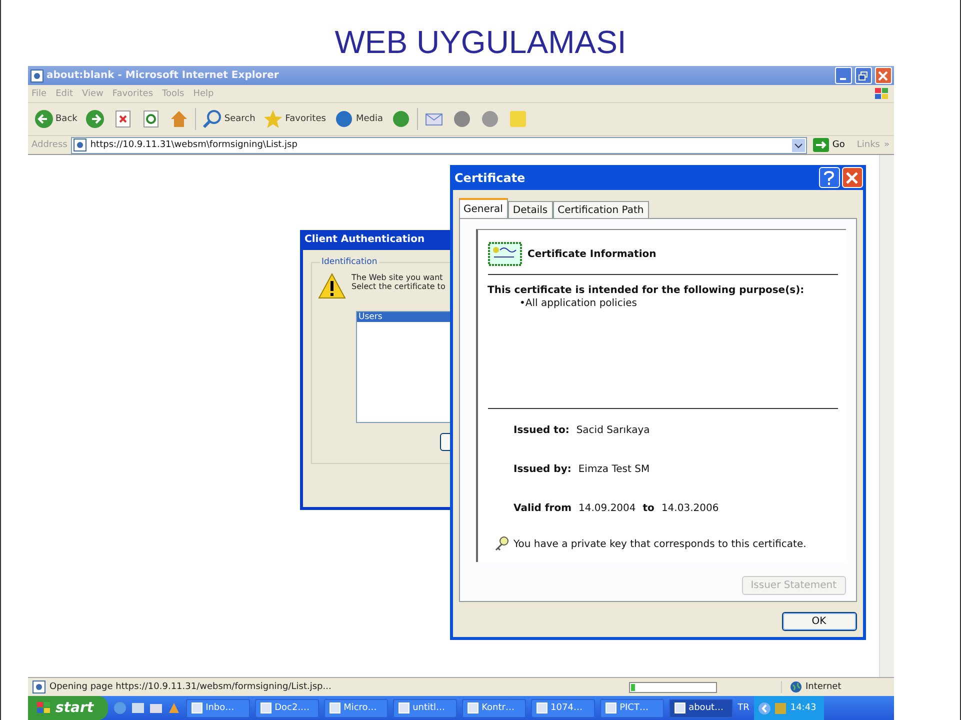 The height and width of the screenshot is (720, 961). I want to click on field-value: 14.03.2006, so click(690, 508).